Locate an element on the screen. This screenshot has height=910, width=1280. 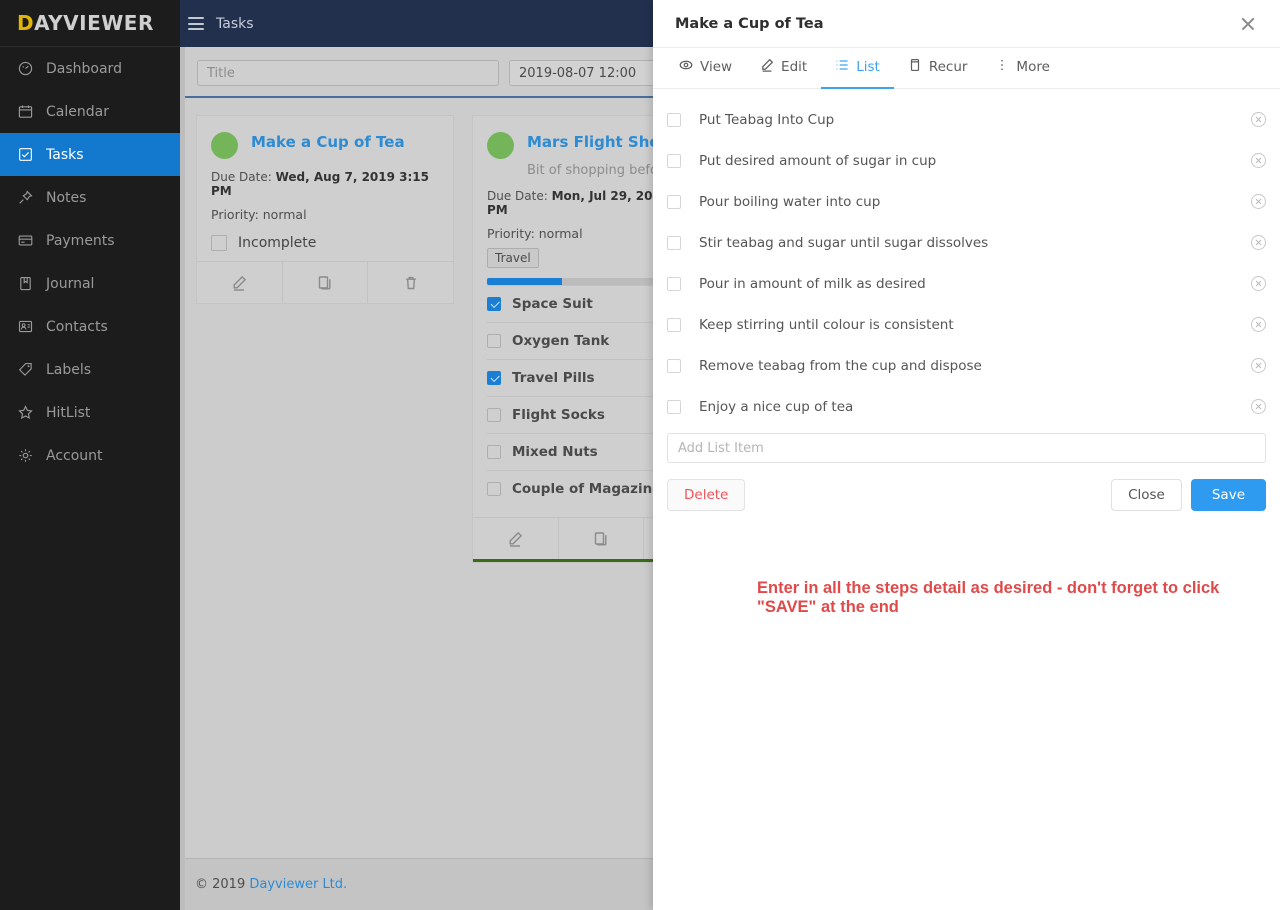
trash-icon is located at coordinates (410, 282).